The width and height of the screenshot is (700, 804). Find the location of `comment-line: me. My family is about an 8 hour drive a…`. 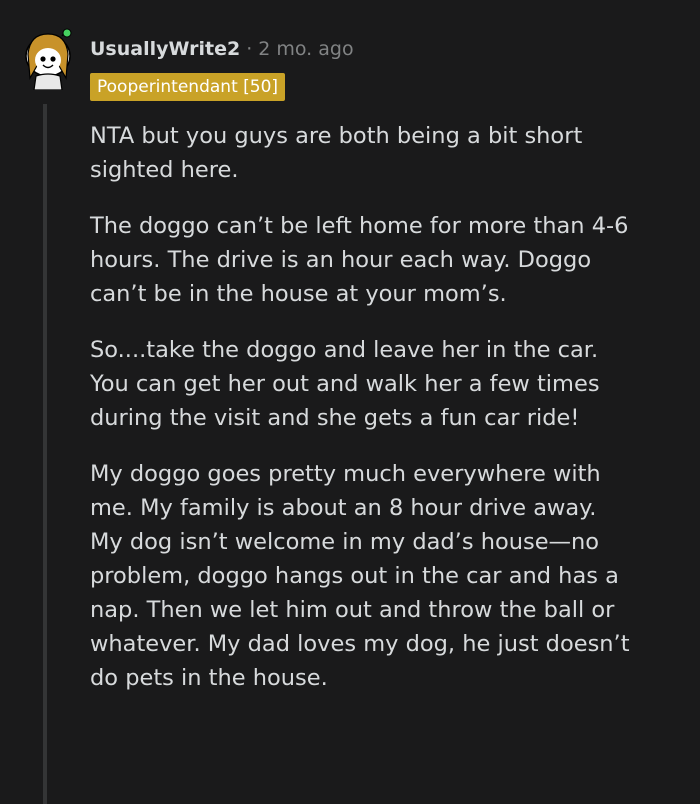

comment-line: me. My family is about an 8 hour drive a… is located at coordinates (343, 508).